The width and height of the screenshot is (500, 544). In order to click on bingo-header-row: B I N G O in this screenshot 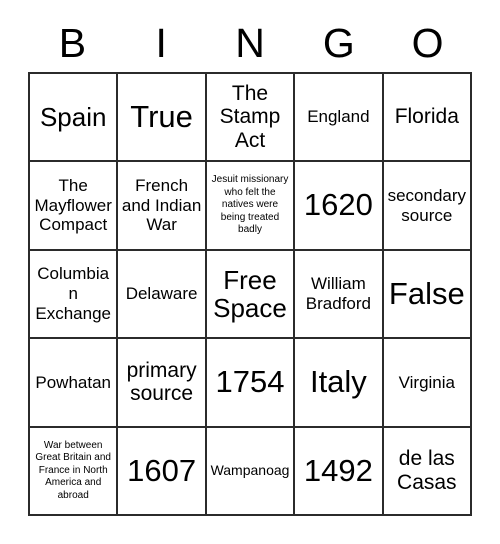, I will do `click(250, 43)`.